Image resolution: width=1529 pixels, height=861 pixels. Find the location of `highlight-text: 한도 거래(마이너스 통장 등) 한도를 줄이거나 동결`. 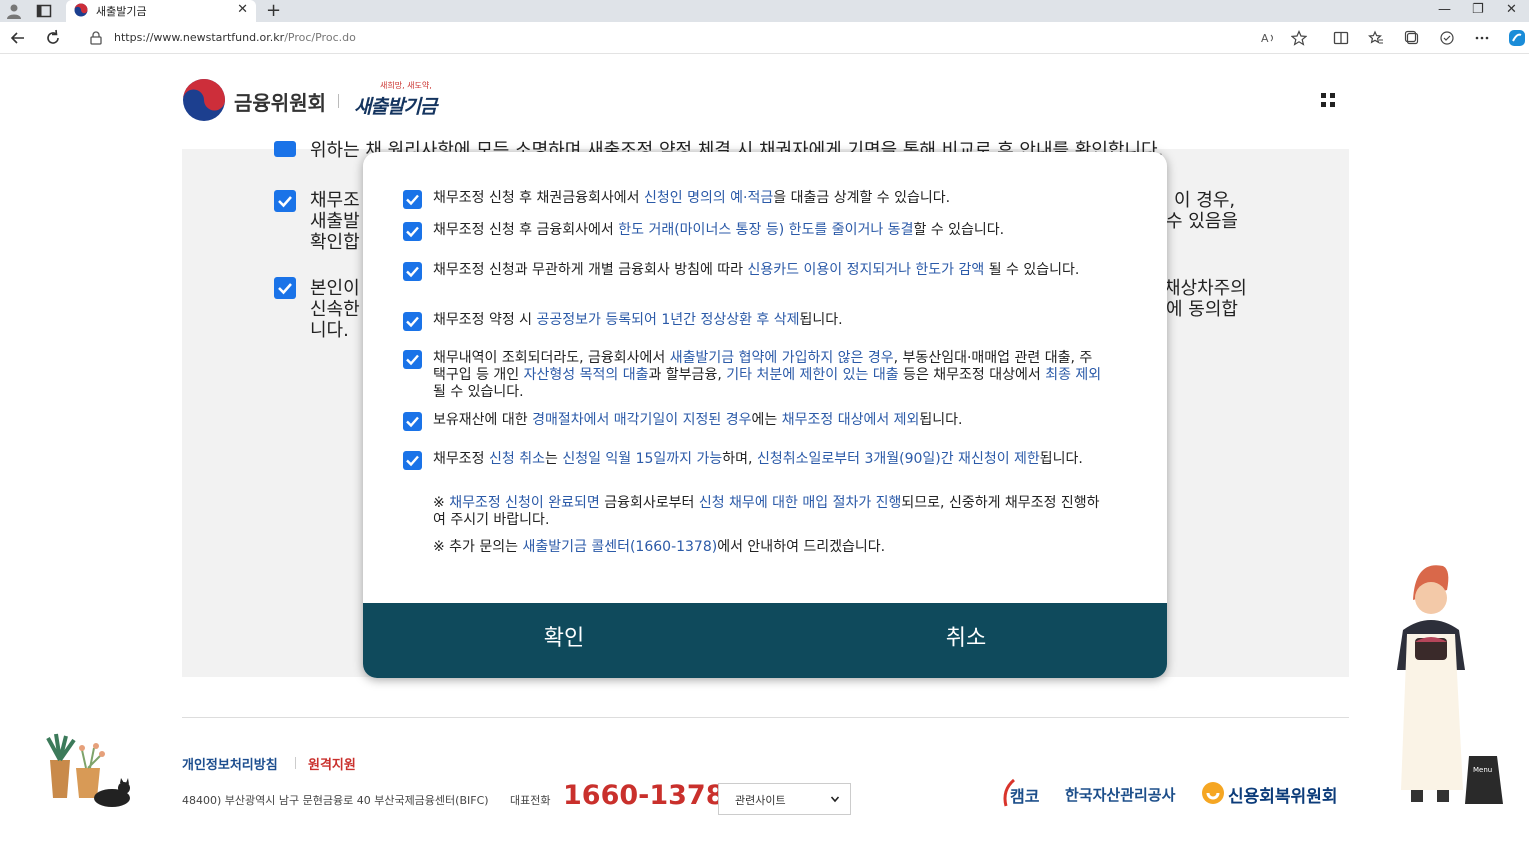

highlight-text: 한도 거래(마이너스 통장 등) 한도를 줄이거나 동결 is located at coordinates (766, 230).